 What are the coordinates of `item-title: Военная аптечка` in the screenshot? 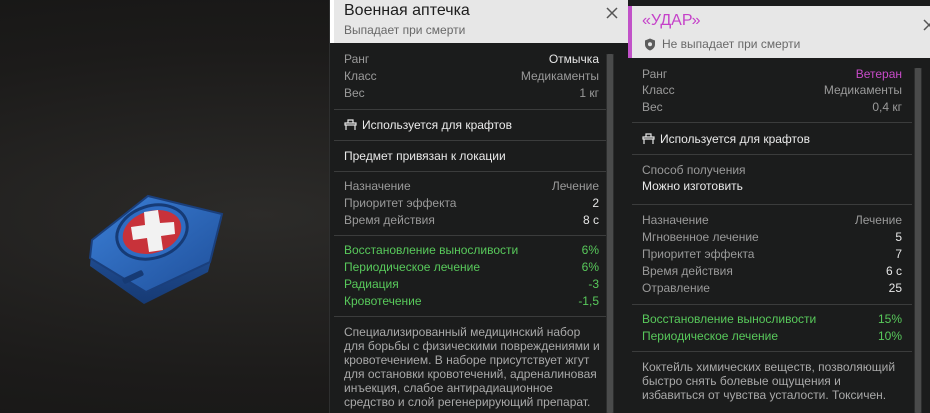 It's located at (407, 10).